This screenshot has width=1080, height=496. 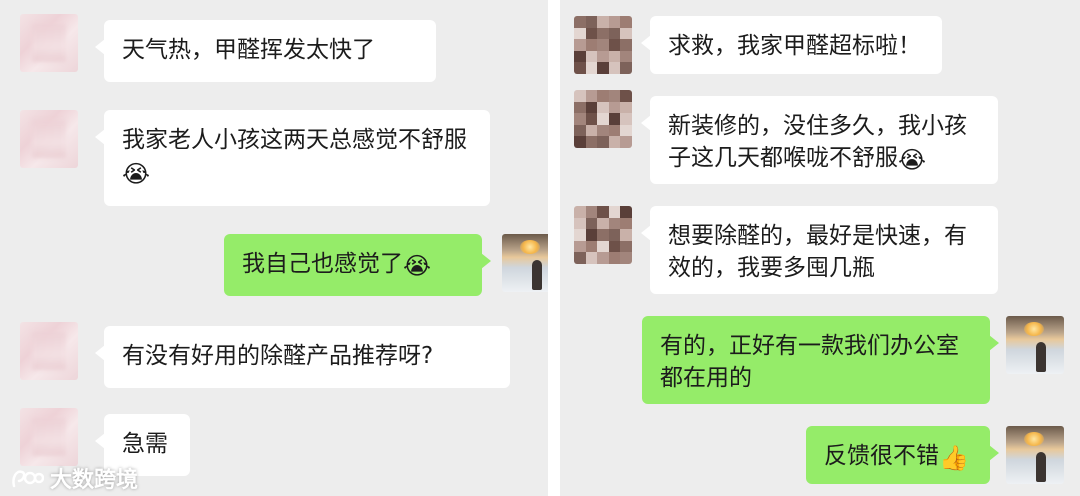 I want to click on thumbs-up-emoji-icon: 👍, so click(x=954, y=458).